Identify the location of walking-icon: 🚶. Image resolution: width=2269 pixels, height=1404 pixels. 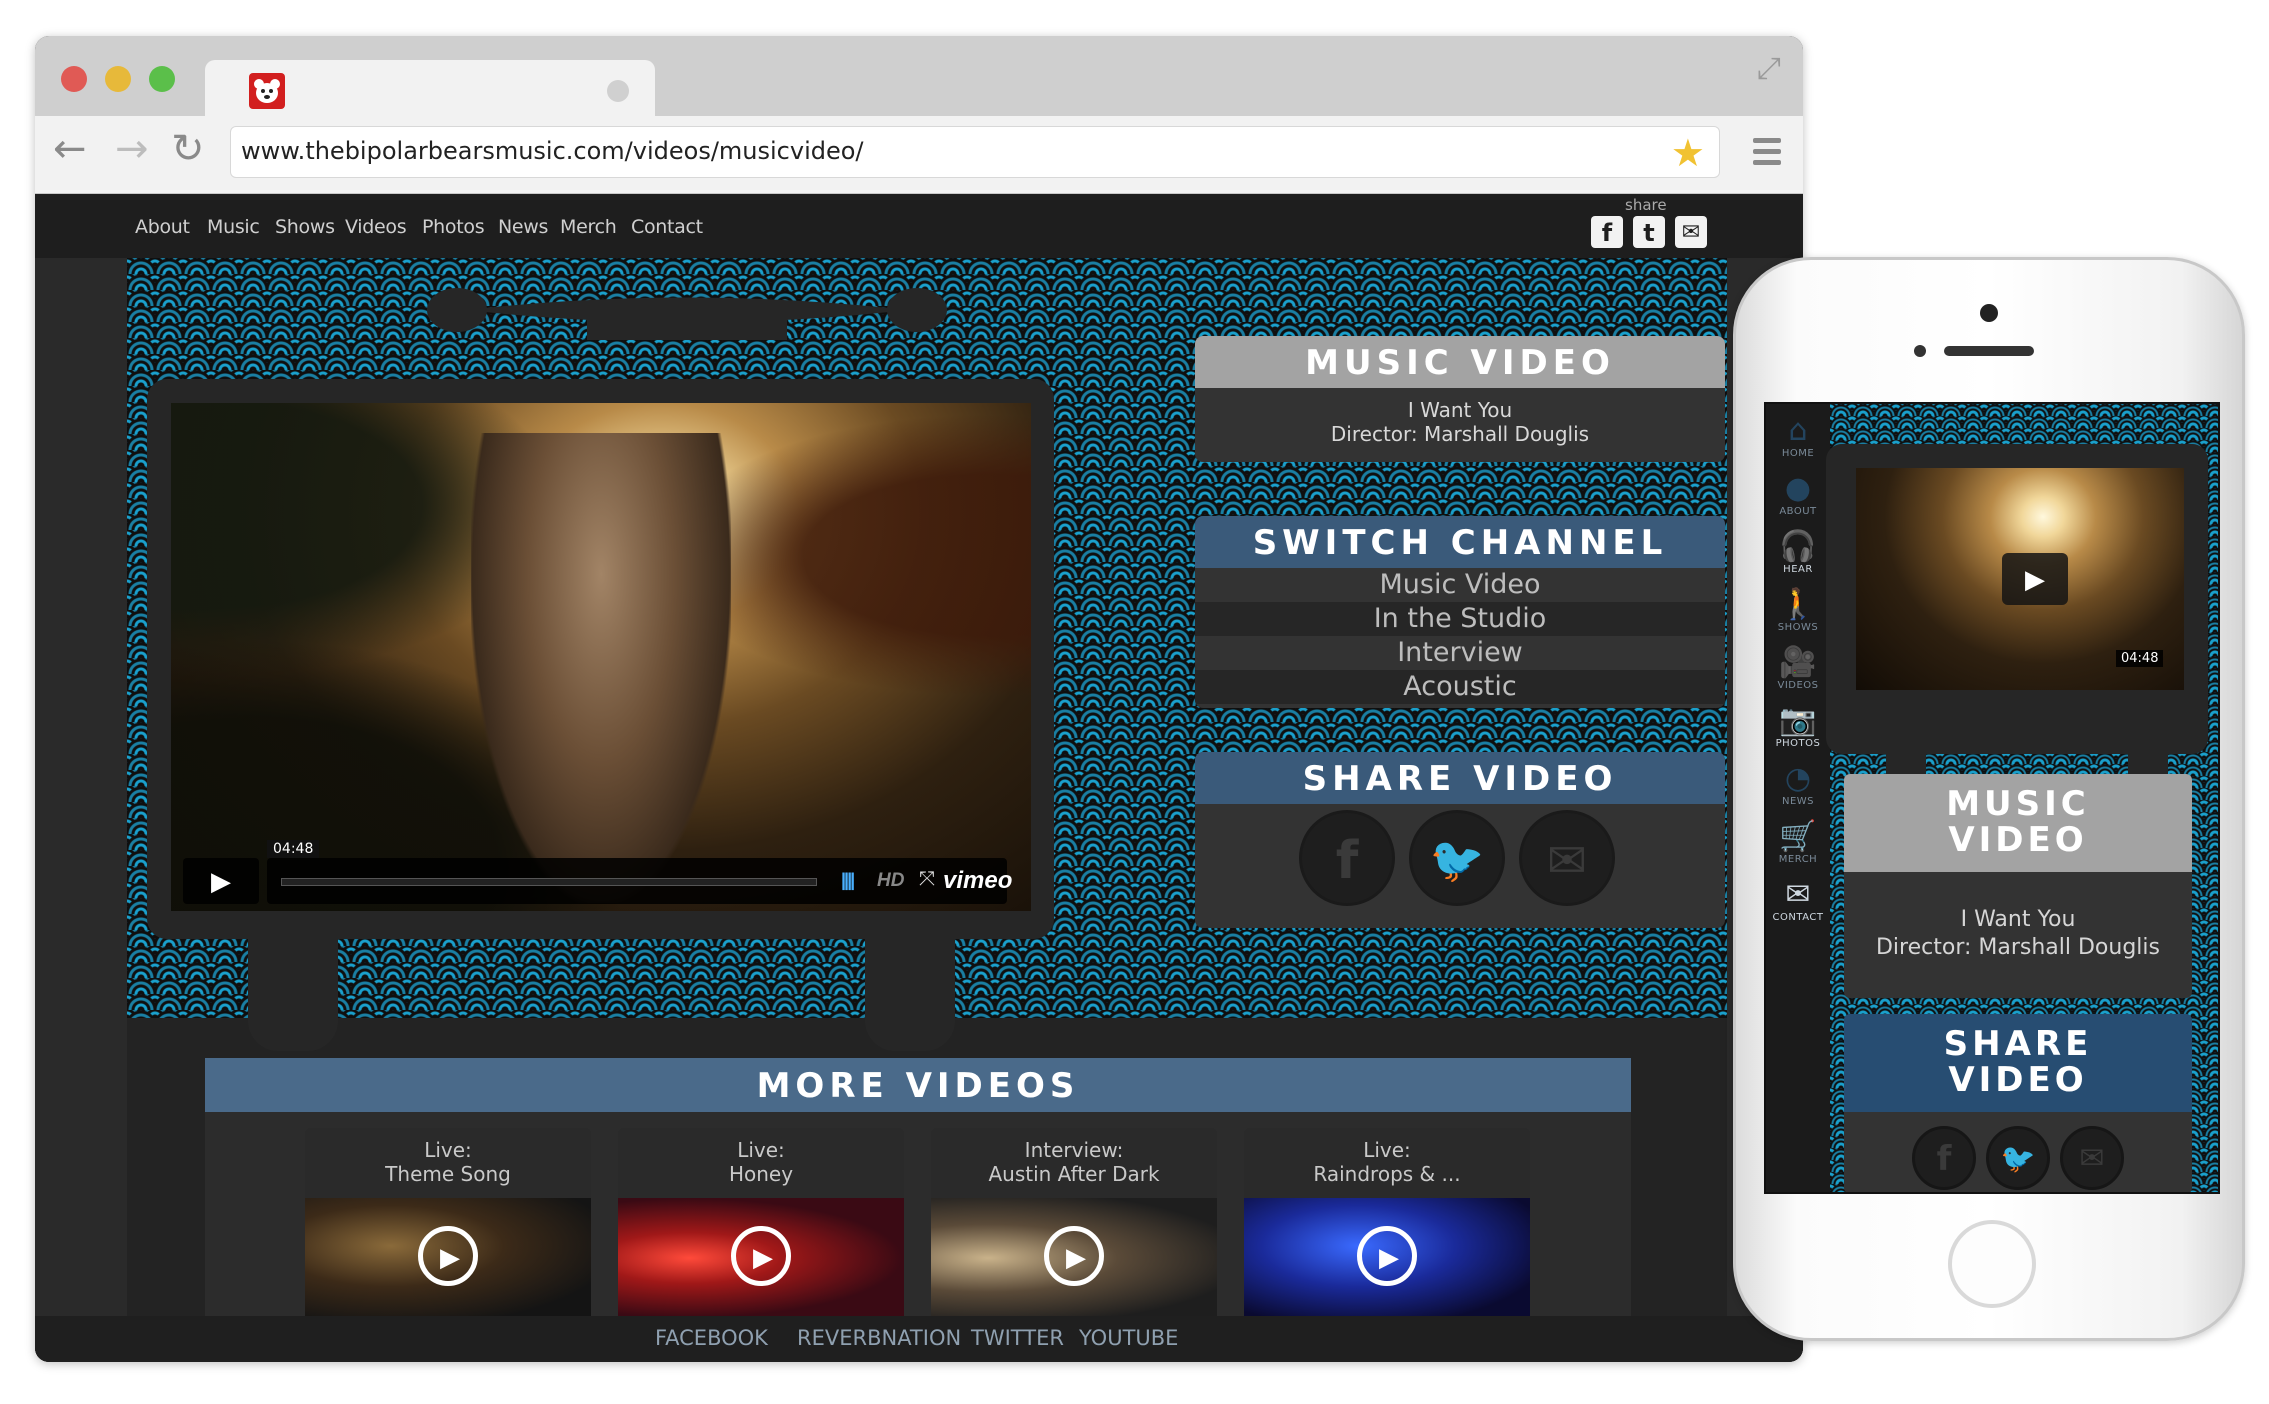
(1798, 604).